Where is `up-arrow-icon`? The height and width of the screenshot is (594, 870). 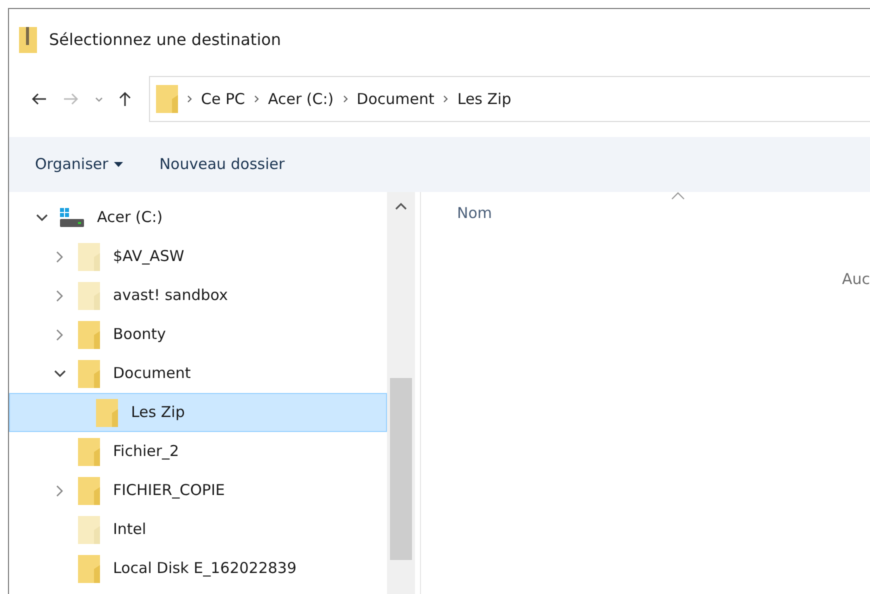 up-arrow-icon is located at coordinates (125, 99).